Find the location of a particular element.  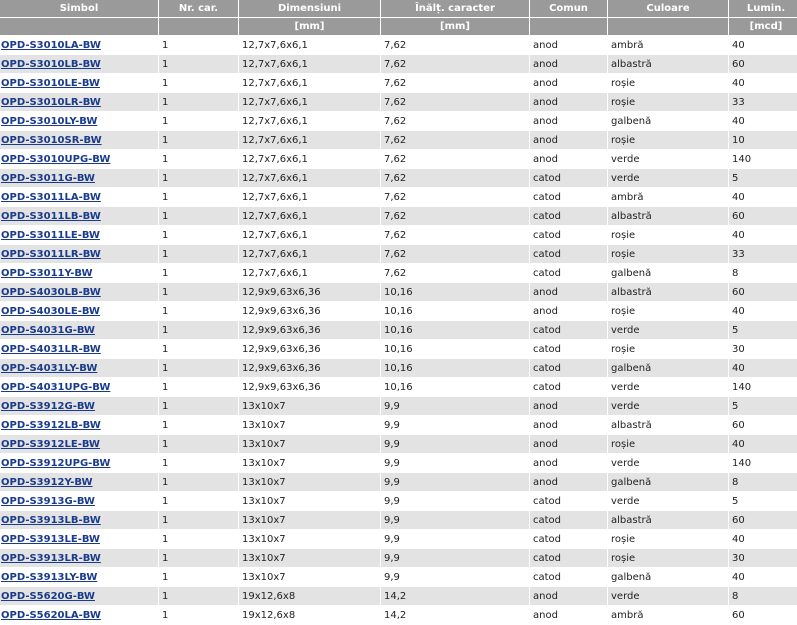

product-link: OPD-S3913G-BW is located at coordinates (48, 501).